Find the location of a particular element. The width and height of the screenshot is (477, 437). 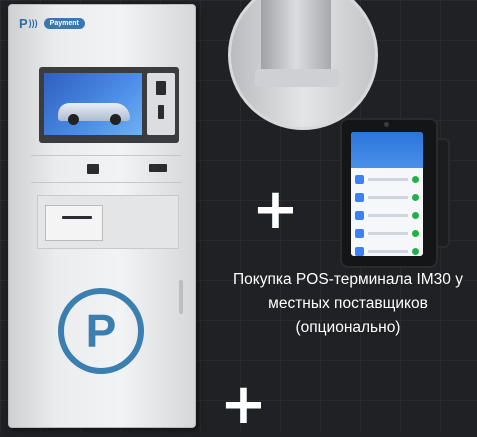

camera-icon is located at coordinates (386, 124).